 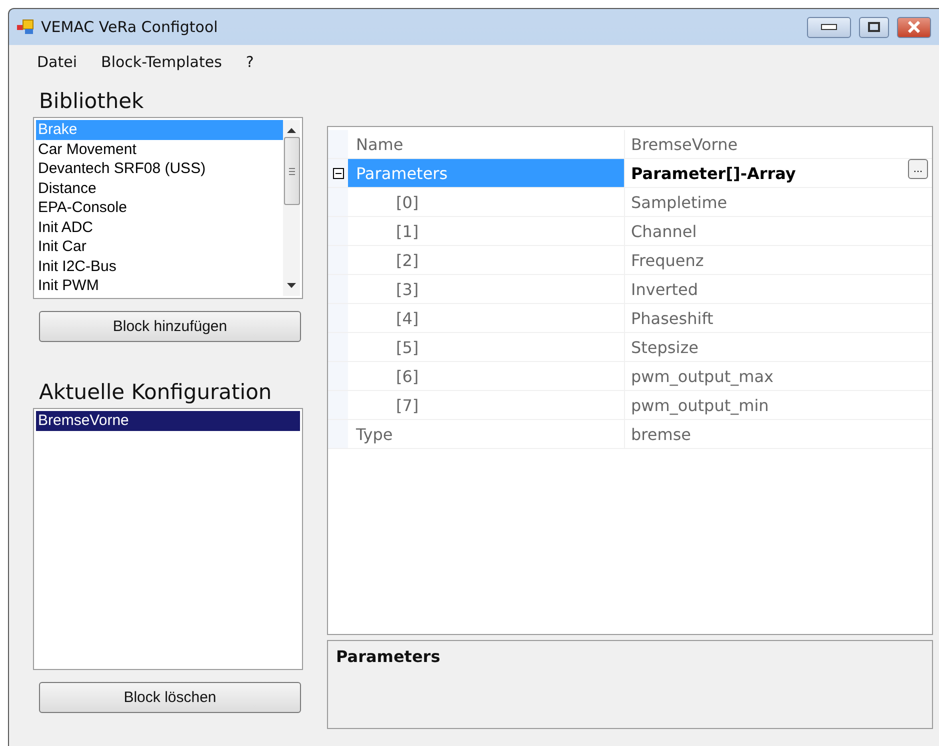 I want to click on list-item: Init Car, so click(x=159, y=246).